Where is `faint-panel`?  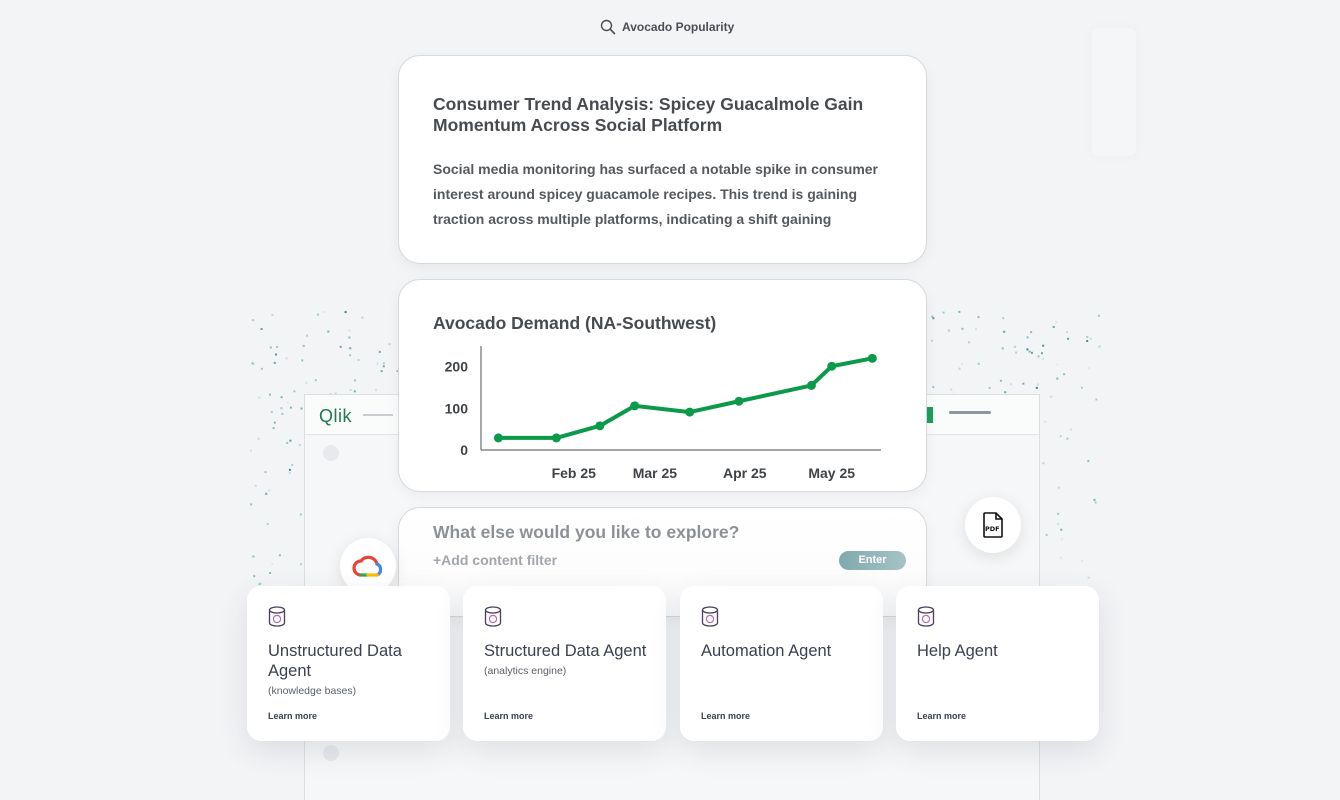
faint-panel is located at coordinates (1114, 92).